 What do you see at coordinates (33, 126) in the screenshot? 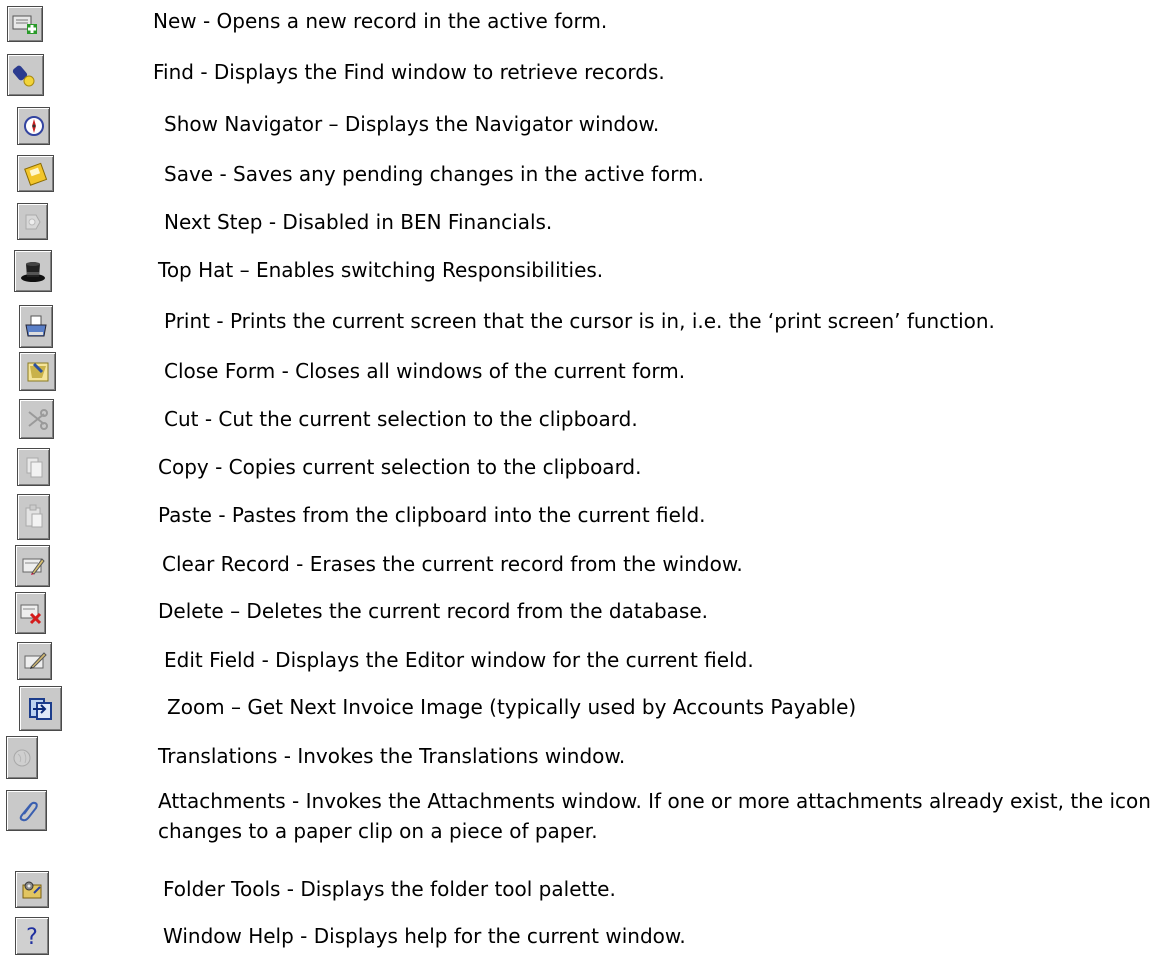
I see `navigator-compass-icon` at bounding box center [33, 126].